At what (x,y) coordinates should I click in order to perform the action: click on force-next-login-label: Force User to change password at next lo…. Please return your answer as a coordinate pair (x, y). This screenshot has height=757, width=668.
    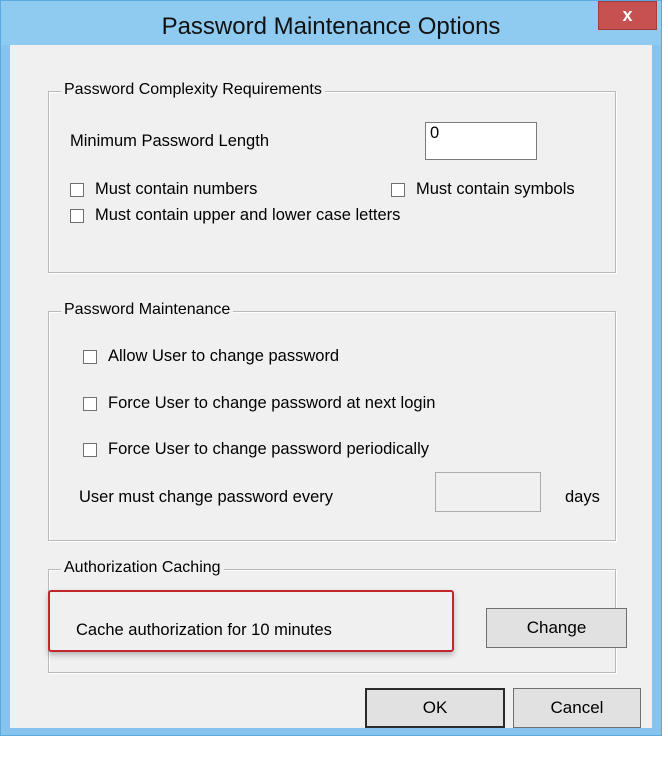
    Looking at the image, I should click on (271, 403).